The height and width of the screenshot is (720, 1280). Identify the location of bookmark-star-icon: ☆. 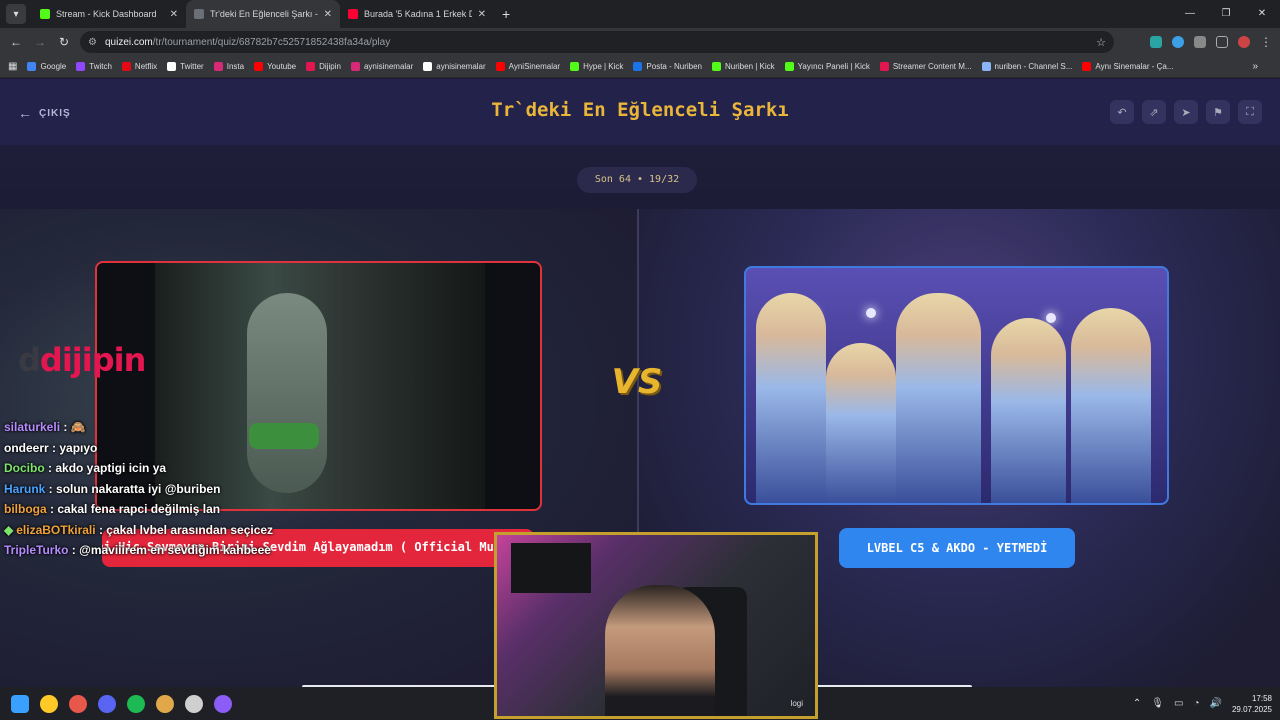
(1101, 42).